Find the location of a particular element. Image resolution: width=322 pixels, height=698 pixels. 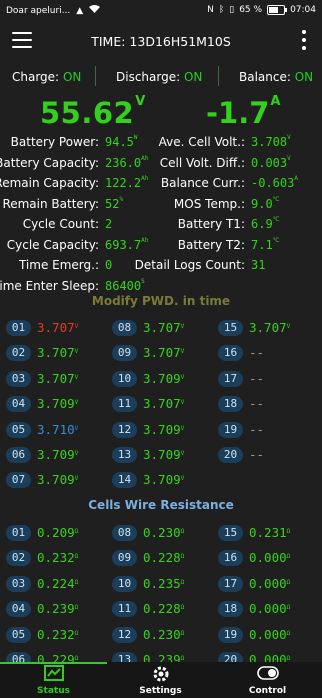

stat-value-number: -0.603 is located at coordinates (273, 183).